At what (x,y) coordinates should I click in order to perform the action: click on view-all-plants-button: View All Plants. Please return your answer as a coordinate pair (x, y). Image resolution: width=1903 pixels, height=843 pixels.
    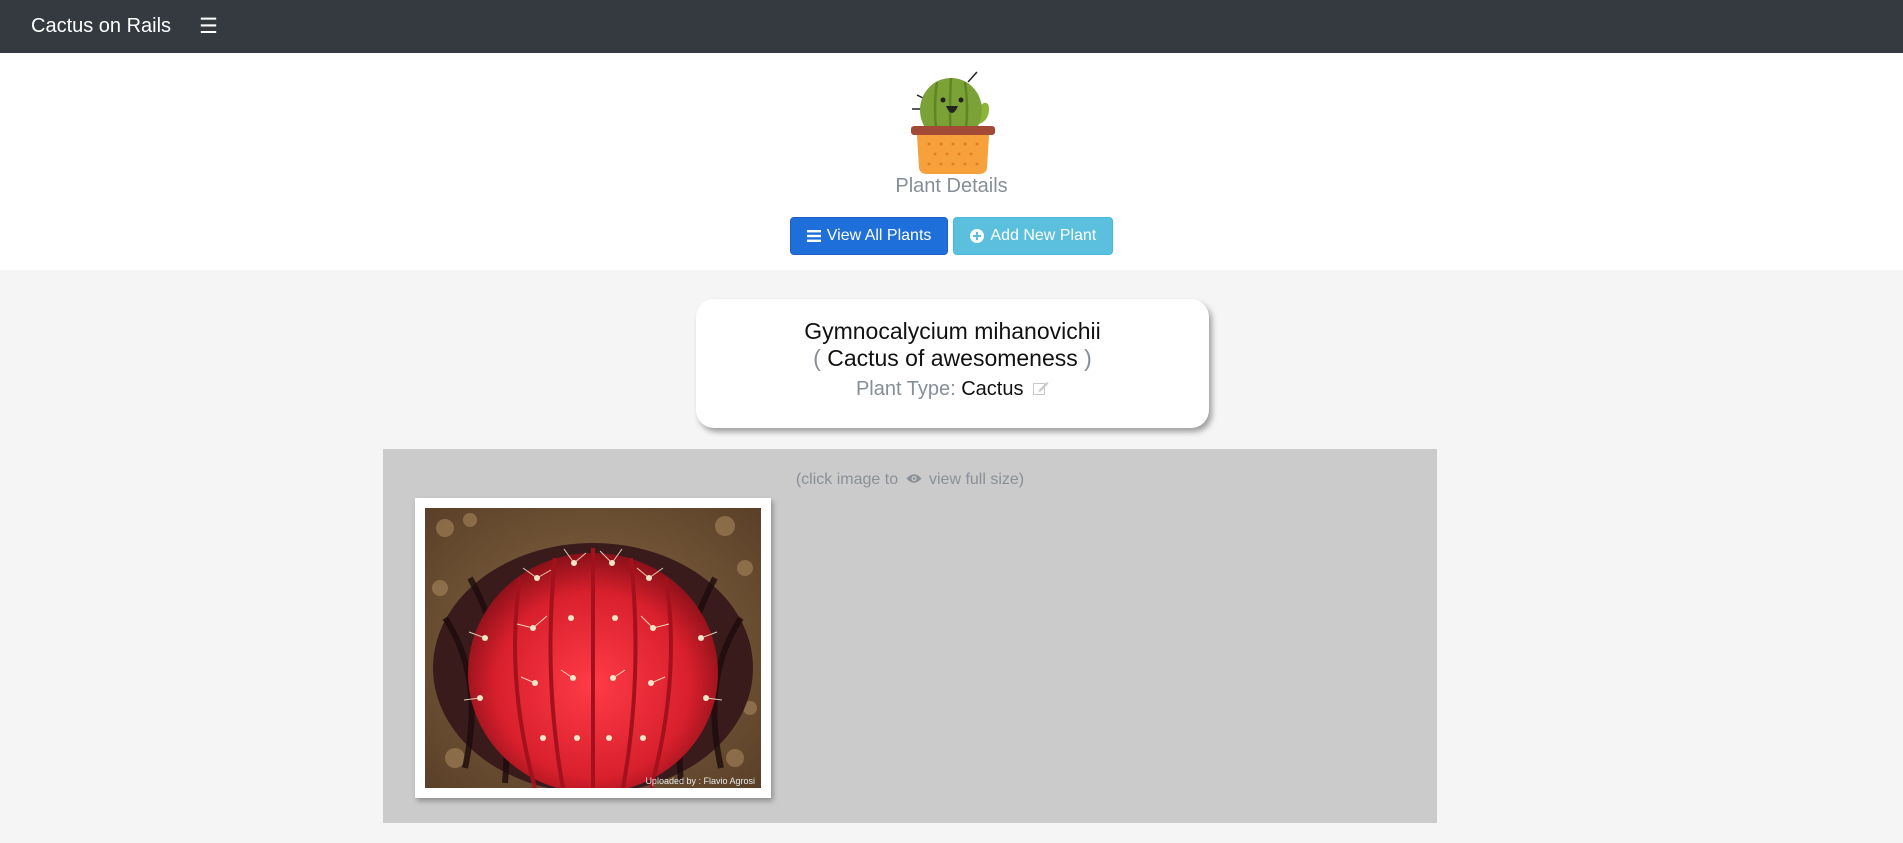
    Looking at the image, I should click on (869, 236).